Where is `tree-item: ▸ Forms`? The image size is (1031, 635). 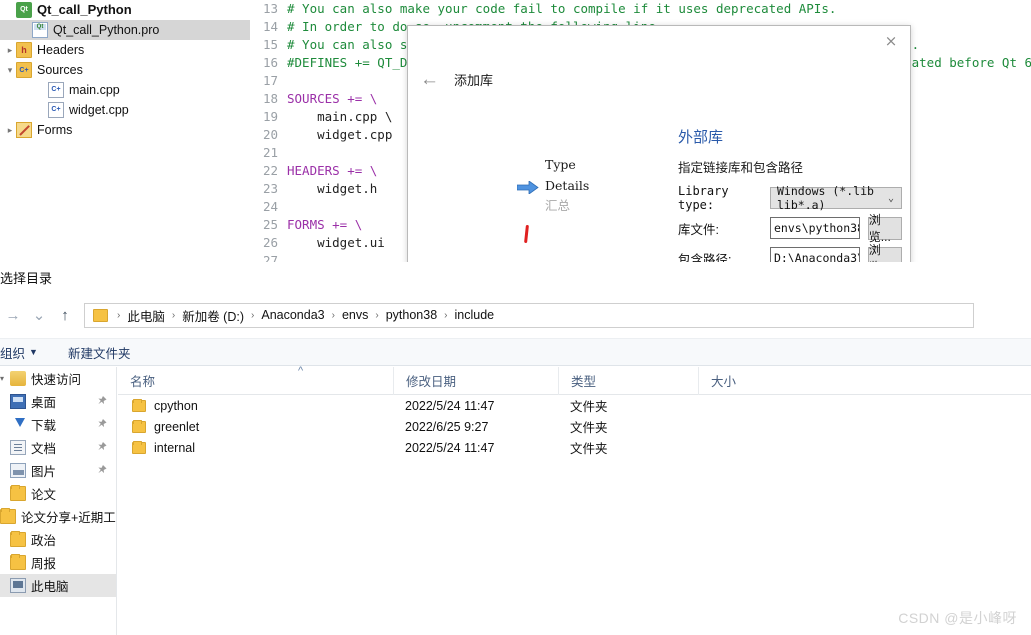
tree-item: ▸ Forms is located at coordinates (125, 130).